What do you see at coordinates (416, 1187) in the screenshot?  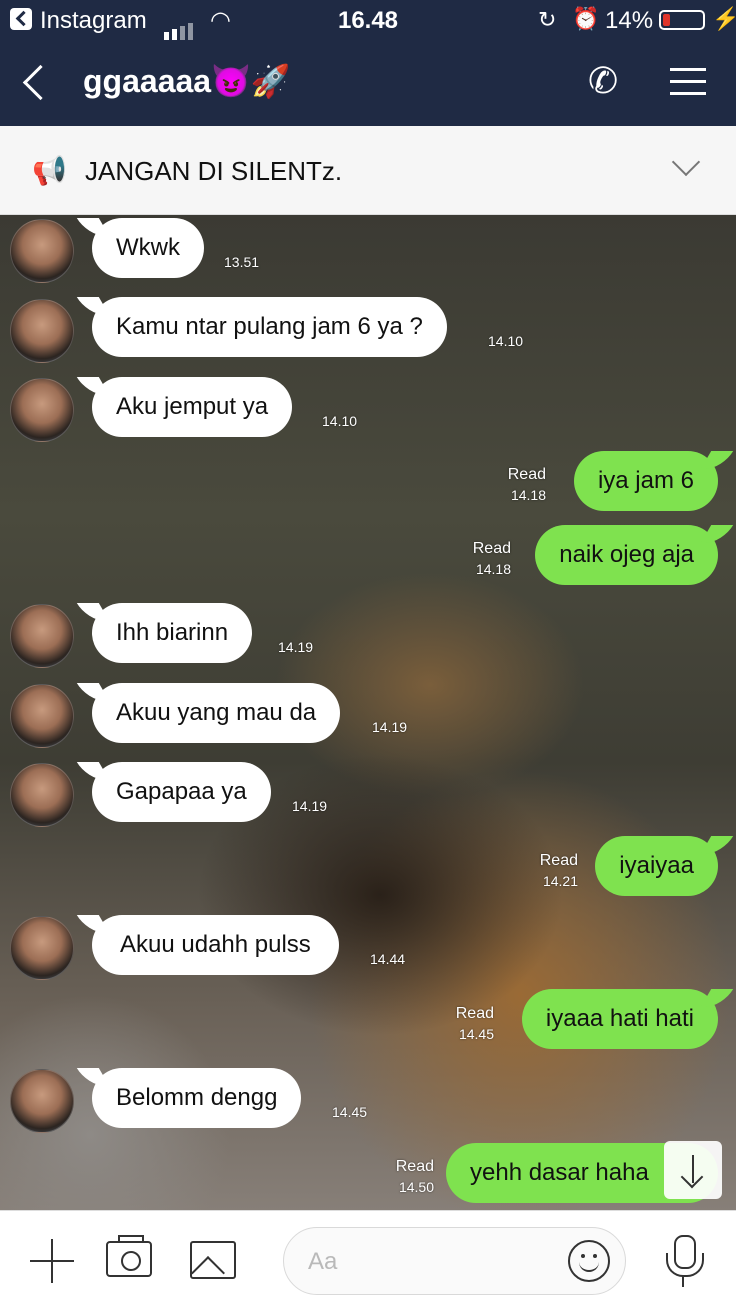 I see `message-time: 14.50` at bounding box center [416, 1187].